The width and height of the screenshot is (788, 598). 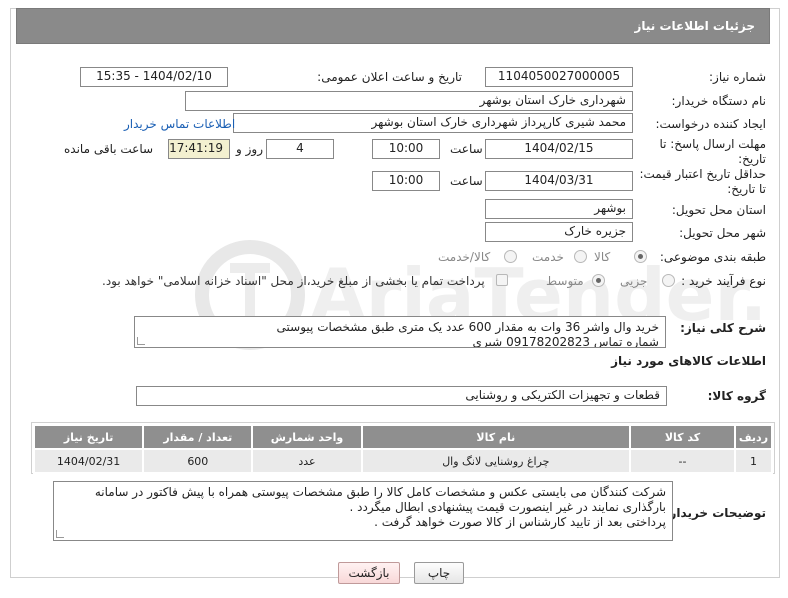 What do you see at coordinates (502, 280) in the screenshot?
I see `treasury-payment-checkbox` at bounding box center [502, 280].